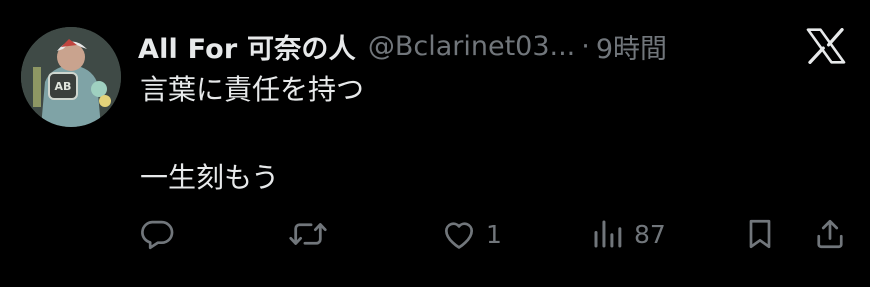  I want to click on reply-icon, so click(157, 234).